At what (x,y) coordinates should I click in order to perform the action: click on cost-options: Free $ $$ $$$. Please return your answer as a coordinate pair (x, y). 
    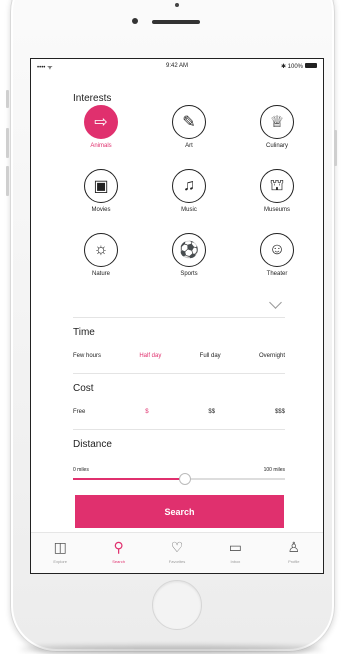
    Looking at the image, I should click on (179, 412).